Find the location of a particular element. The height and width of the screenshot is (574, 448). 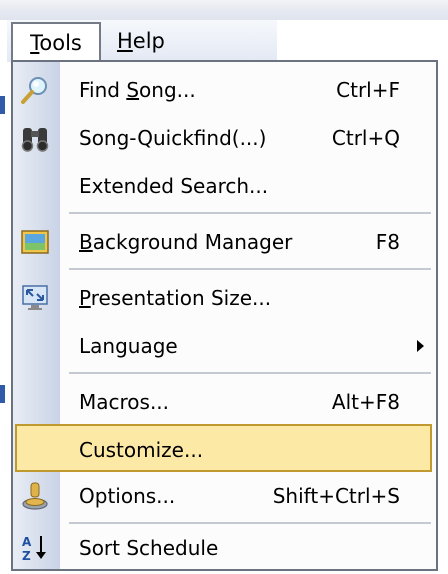

menu-item-find-song-shortcut: Ctrl+F is located at coordinates (368, 90).